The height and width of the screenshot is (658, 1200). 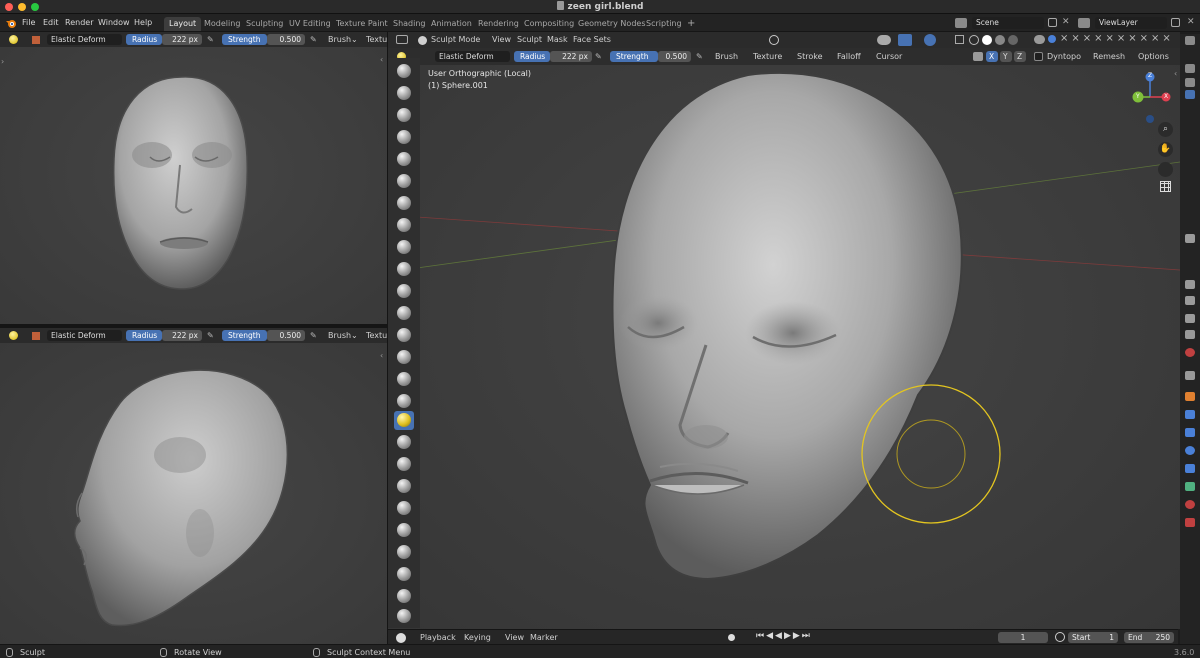 What do you see at coordinates (992, 56) in the screenshot?
I see `symmetry-x-toggle: X` at bounding box center [992, 56].